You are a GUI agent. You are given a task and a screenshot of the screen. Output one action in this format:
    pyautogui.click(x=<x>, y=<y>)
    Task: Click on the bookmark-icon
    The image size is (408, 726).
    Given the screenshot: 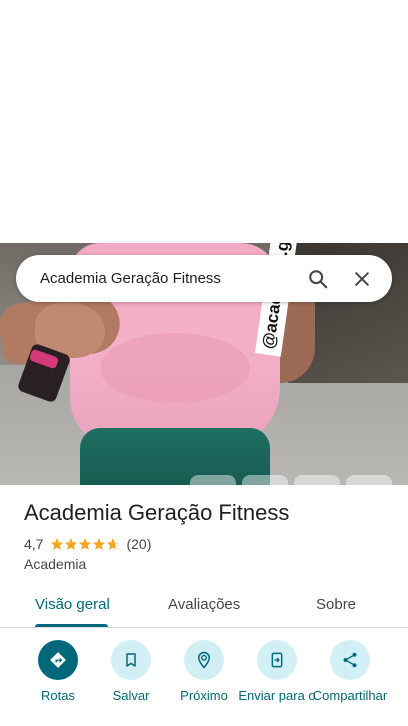 What is the action you would take?
    pyautogui.click(x=131, y=660)
    